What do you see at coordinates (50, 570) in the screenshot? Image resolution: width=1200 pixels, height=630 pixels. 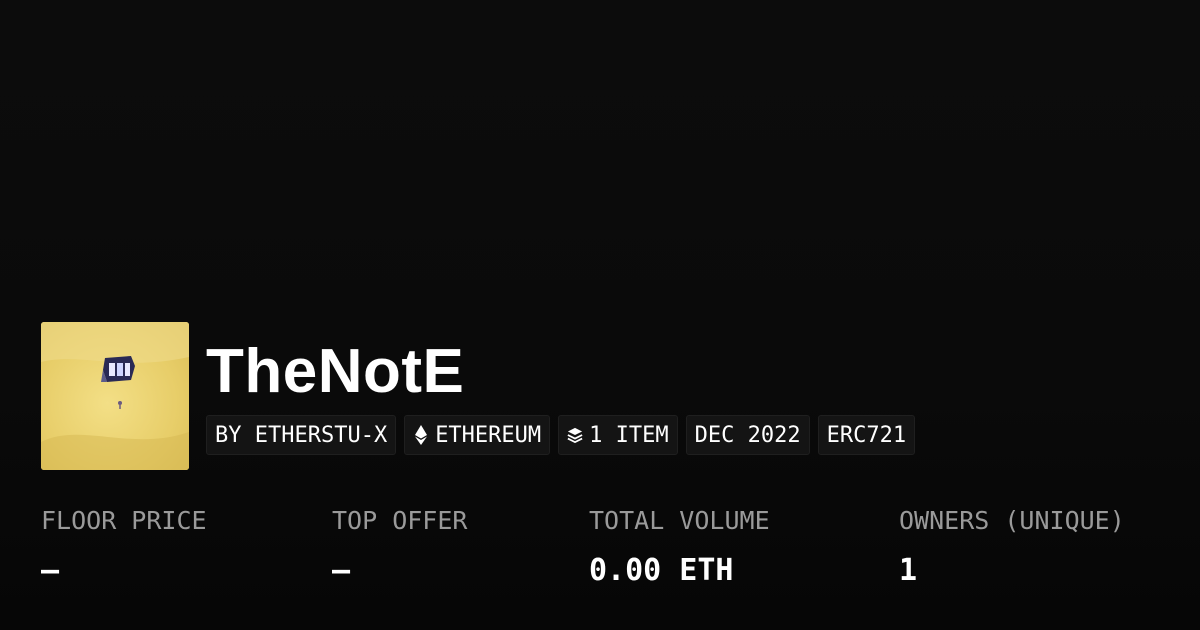 I see `stat-floor-price-value: —` at bounding box center [50, 570].